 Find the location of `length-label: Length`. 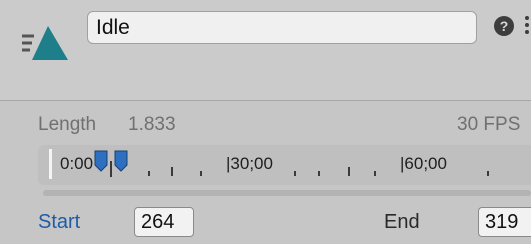

length-label: Length is located at coordinates (67, 124).